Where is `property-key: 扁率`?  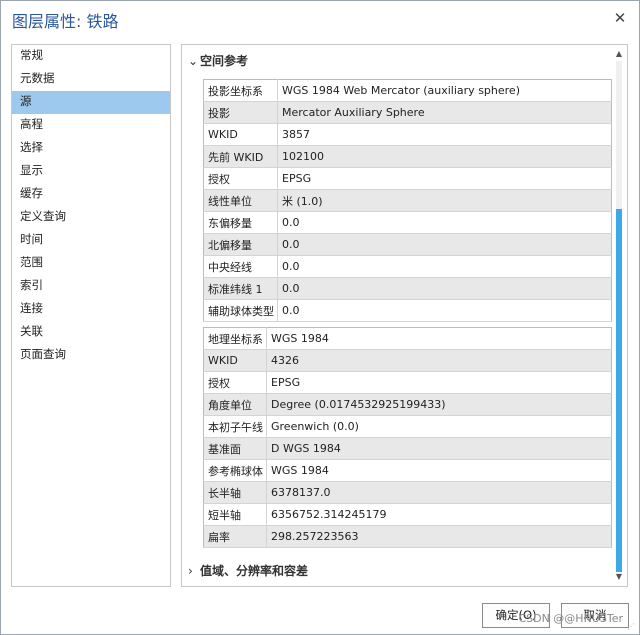
property-key: 扁率 is located at coordinates (235, 536).